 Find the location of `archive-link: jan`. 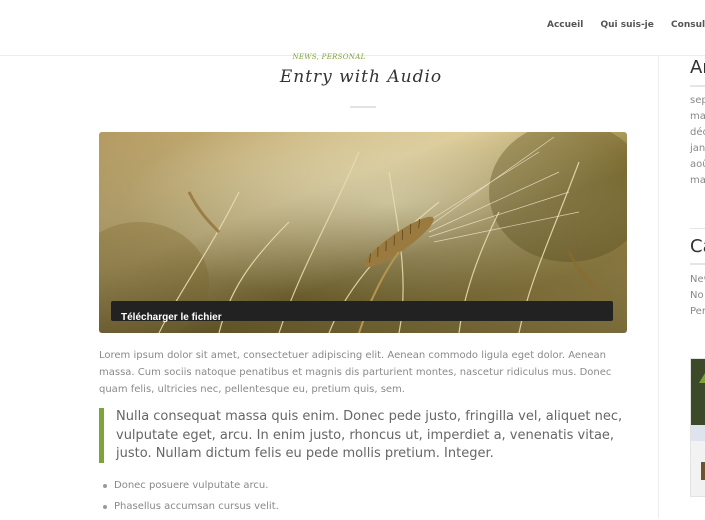

archive-link: jan is located at coordinates (697, 149).